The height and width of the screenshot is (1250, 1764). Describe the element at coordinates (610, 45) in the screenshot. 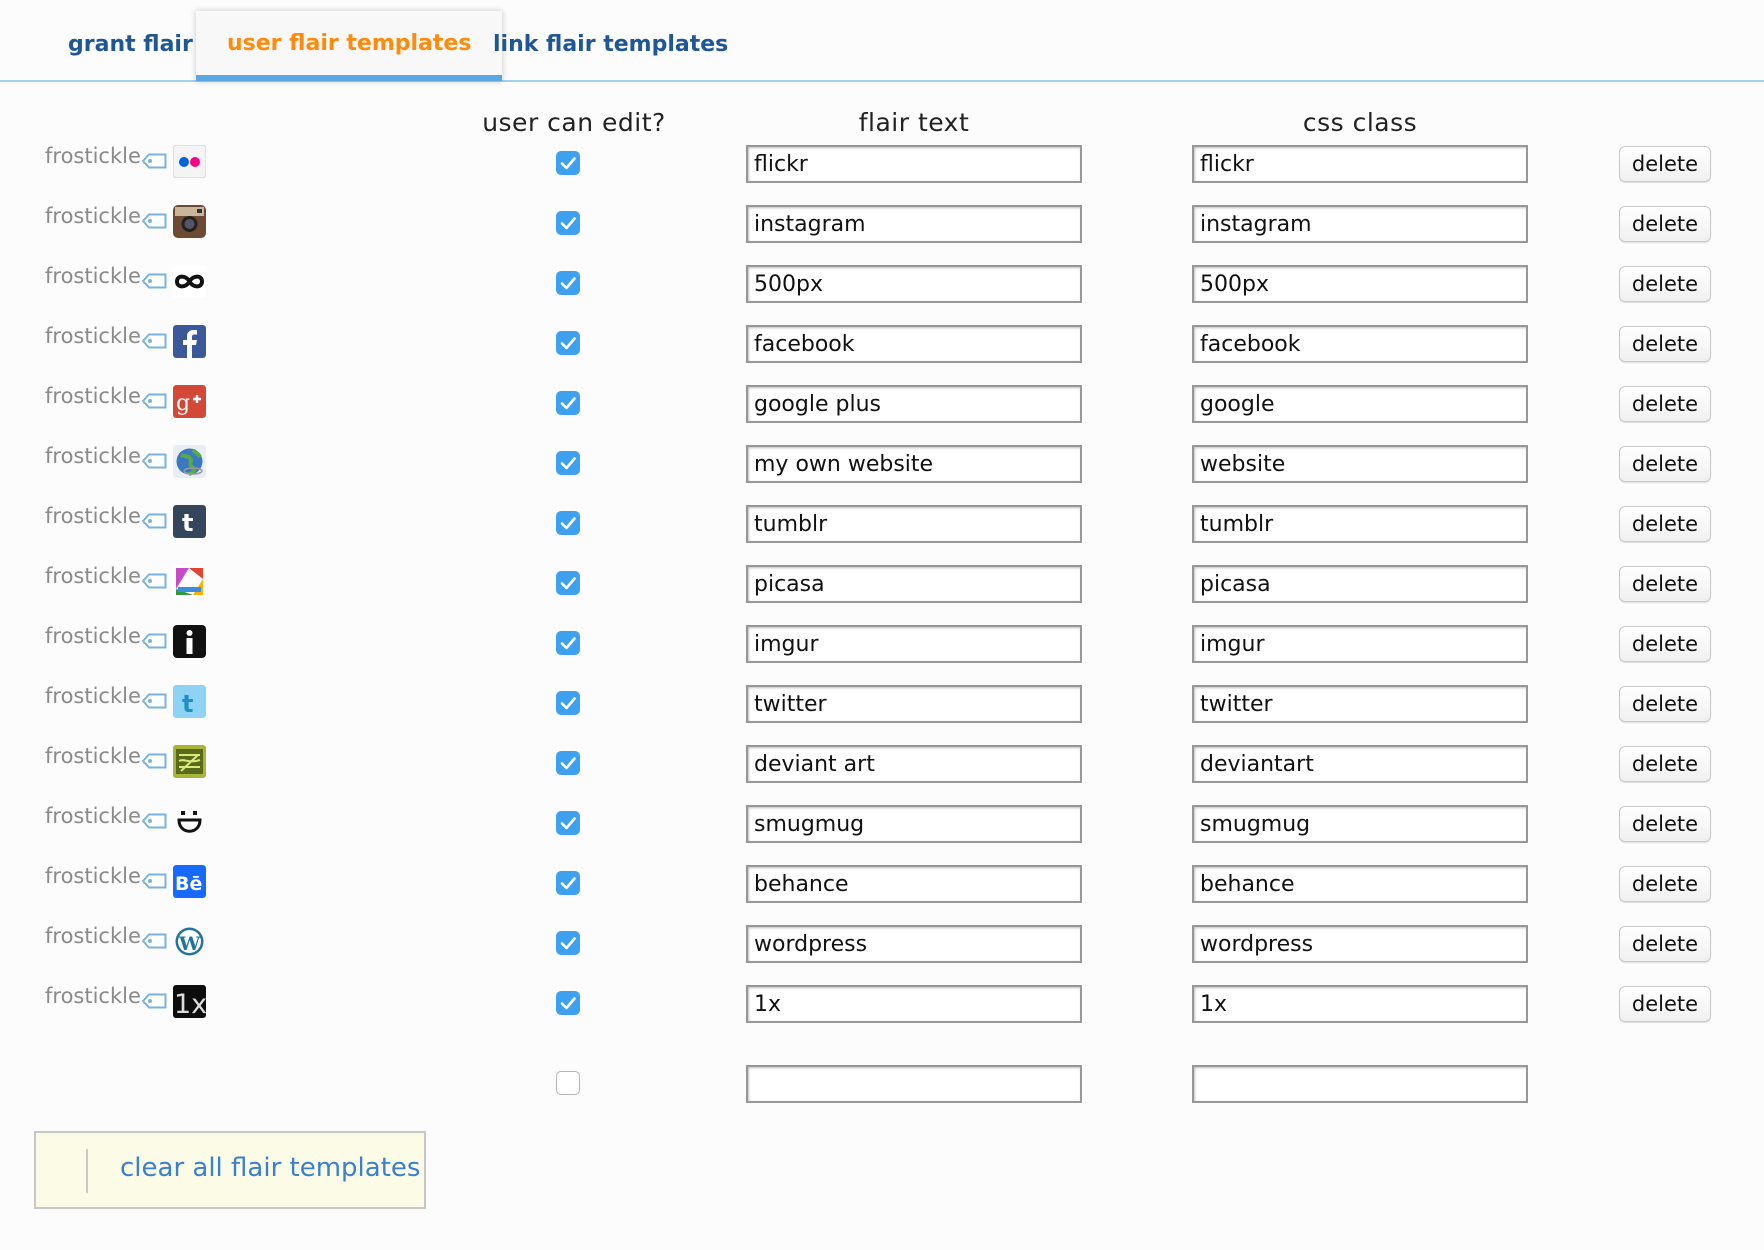

I see `tab-link-flair-templates: link flair templates` at that location.